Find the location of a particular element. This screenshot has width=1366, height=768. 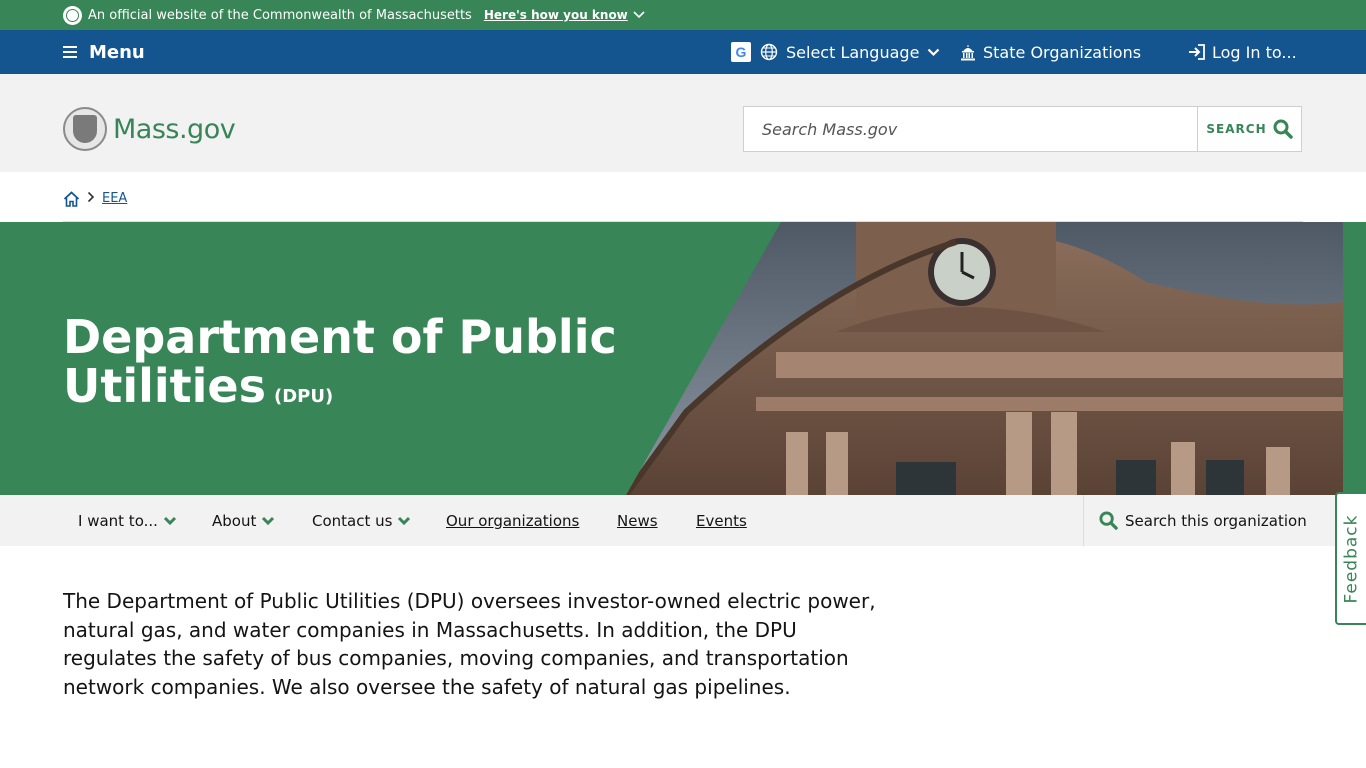

feedback-label: Feedback is located at coordinates (1351, 558).